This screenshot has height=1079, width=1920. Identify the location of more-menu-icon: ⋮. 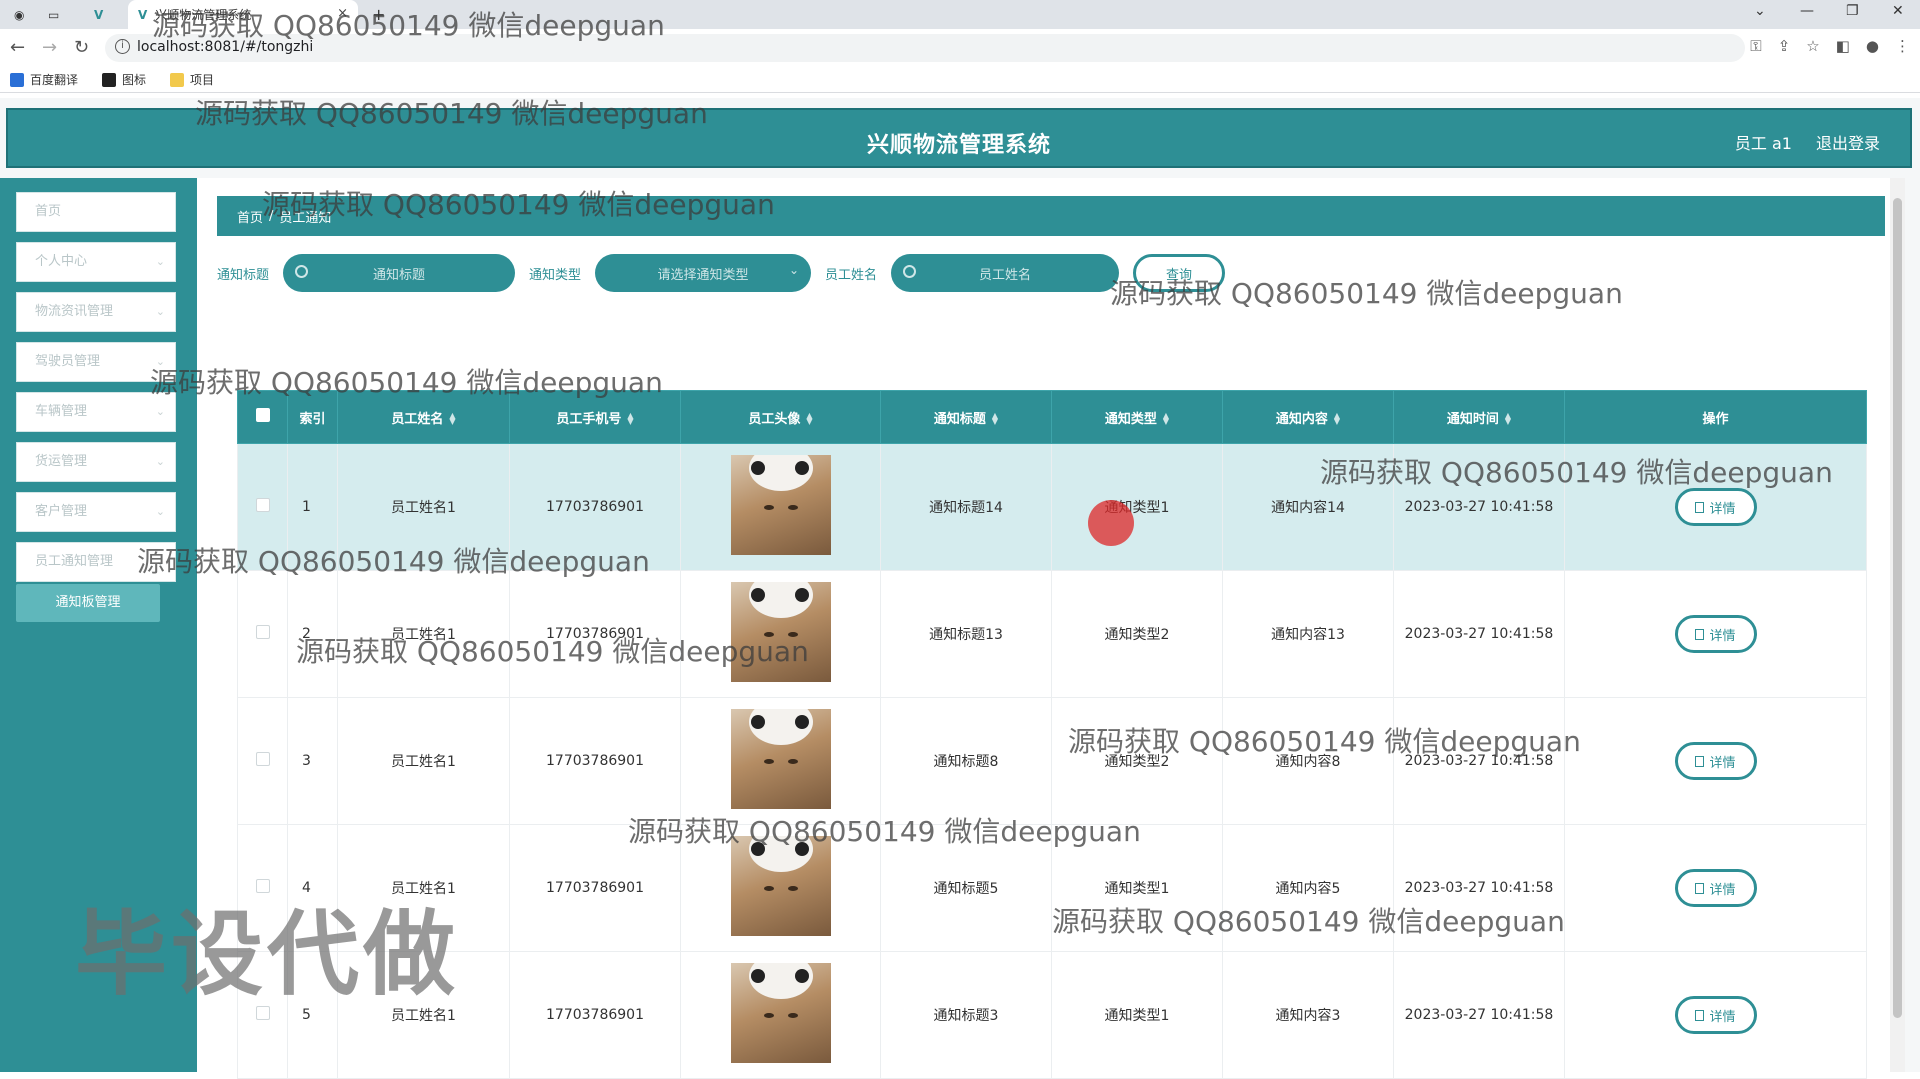
(1902, 46).